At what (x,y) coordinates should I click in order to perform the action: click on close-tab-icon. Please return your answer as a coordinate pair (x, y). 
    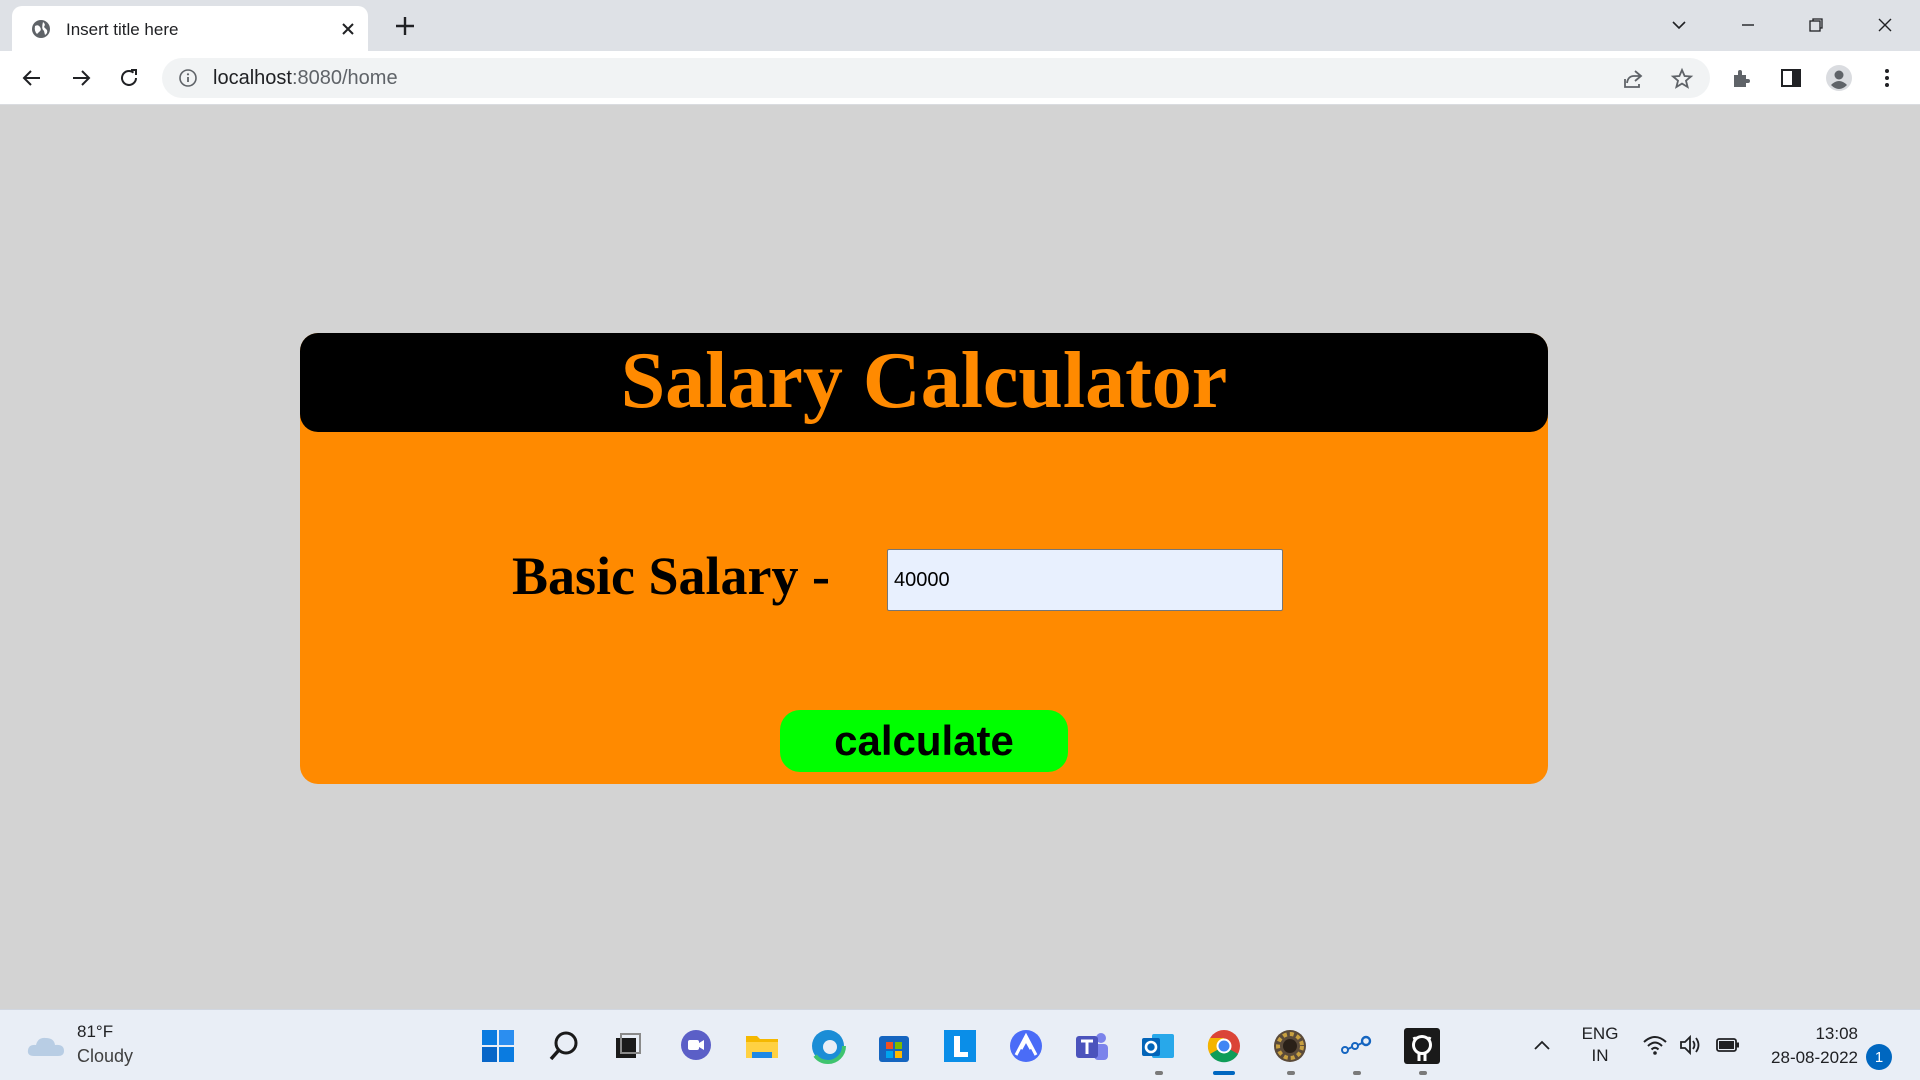
    Looking at the image, I should click on (348, 29).